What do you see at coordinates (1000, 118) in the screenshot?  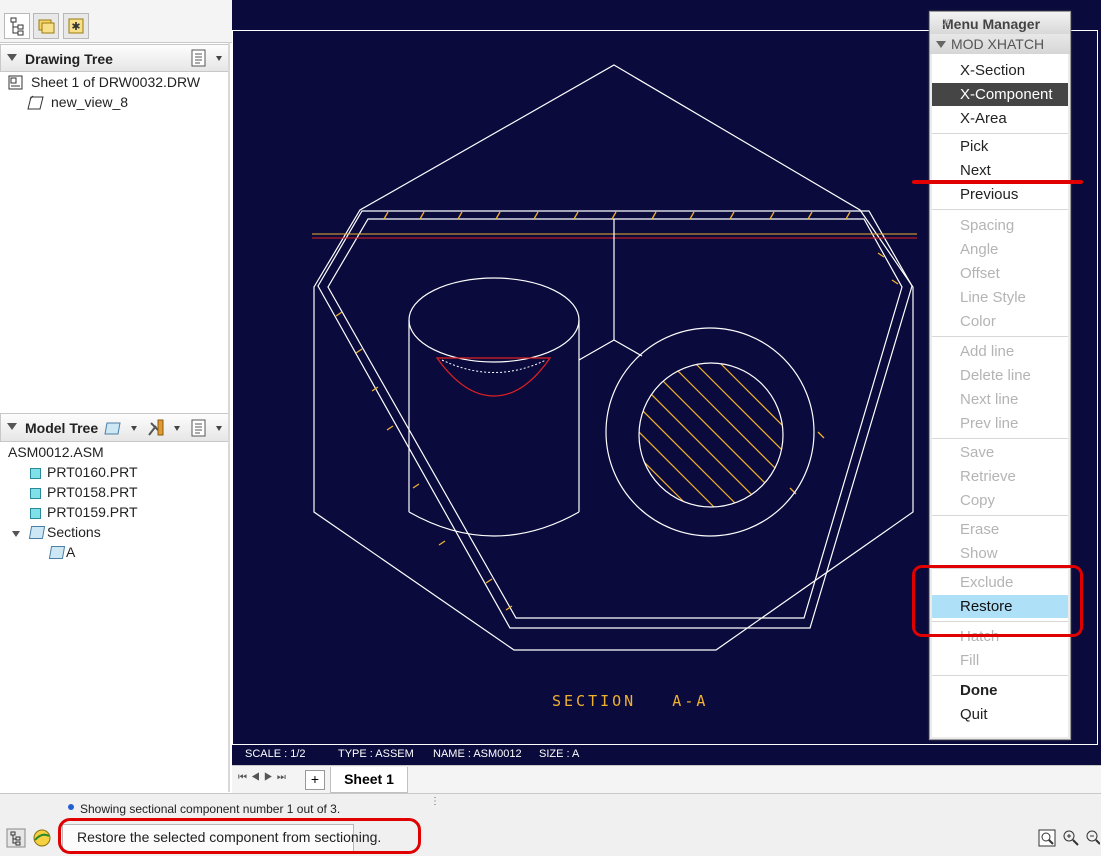 I see `menu-item-x-area: X-Area` at bounding box center [1000, 118].